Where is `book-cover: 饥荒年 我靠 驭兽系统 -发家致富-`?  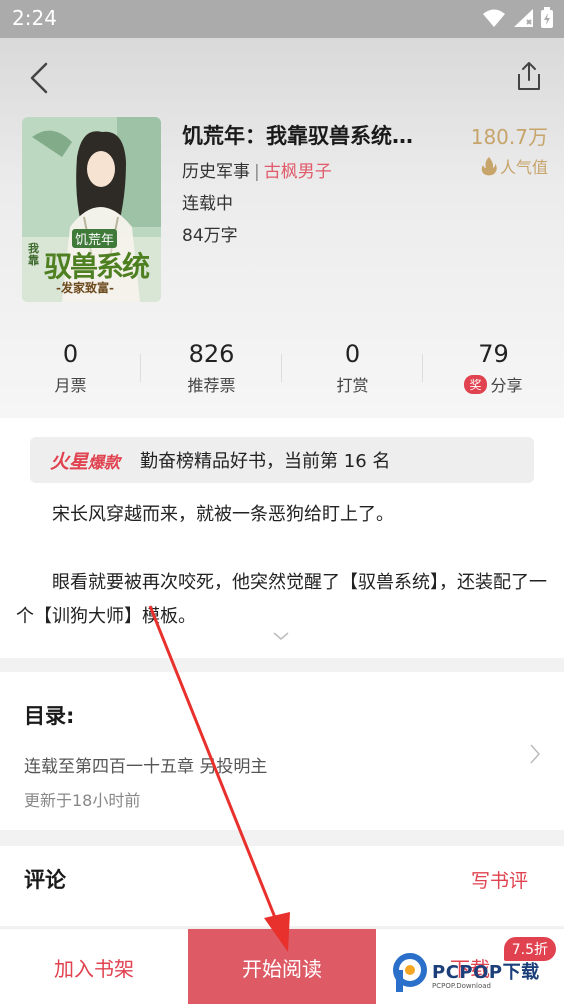 book-cover: 饥荒年 我靠 驭兽系统 -发家致富- is located at coordinates (91, 209).